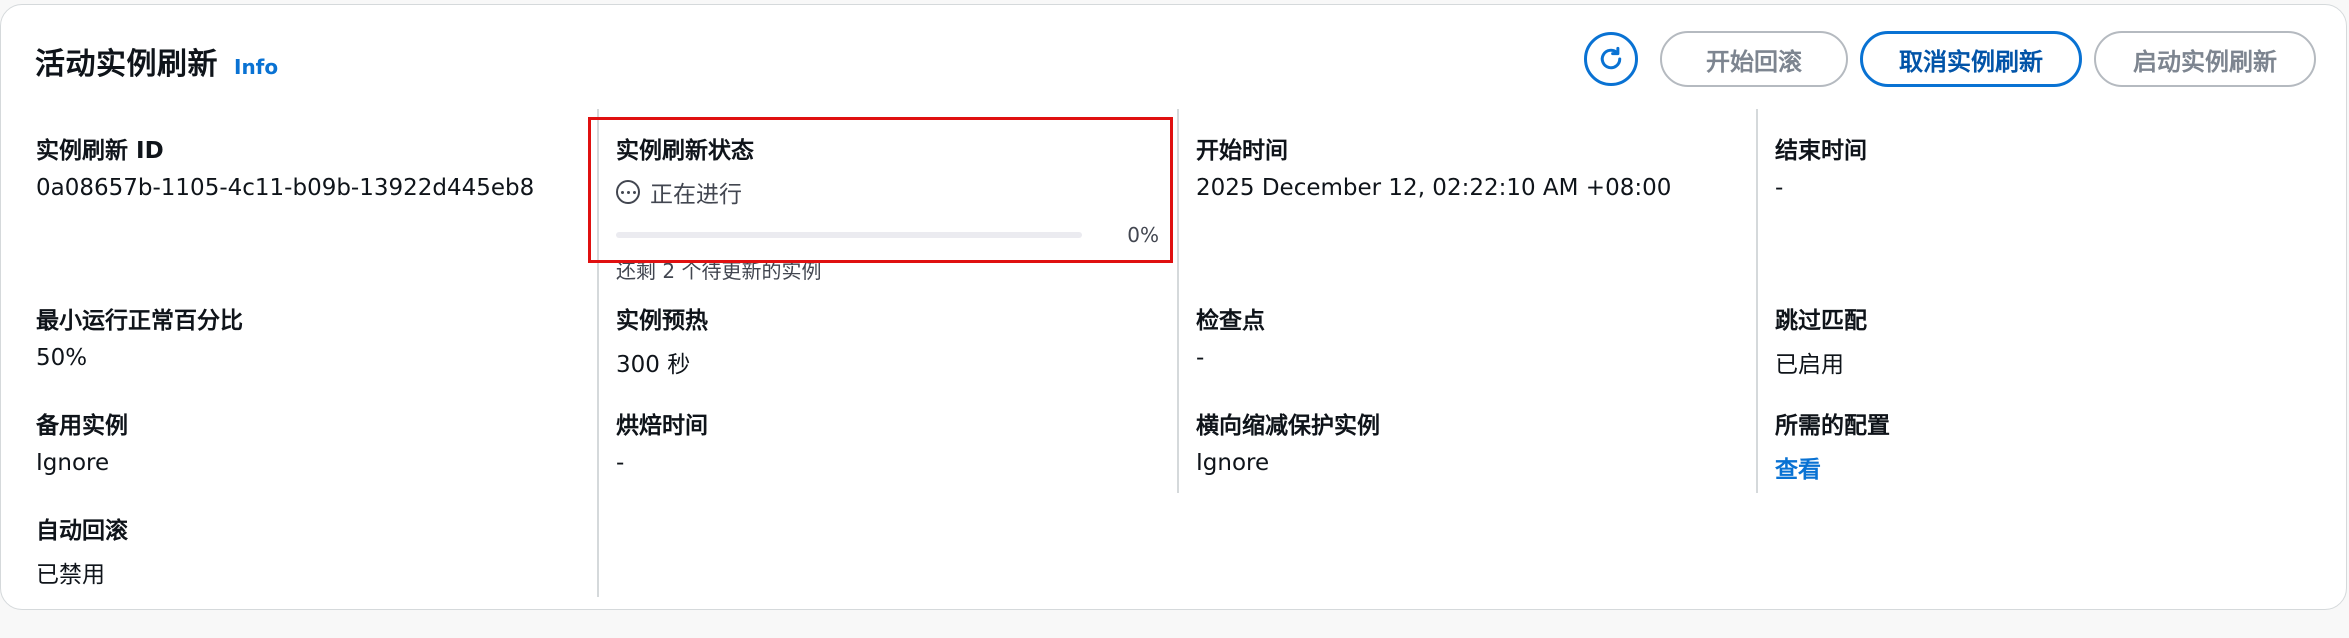 The height and width of the screenshot is (638, 2349). Describe the element at coordinates (1832, 426) in the screenshot. I see `field-label: 所需的配置` at that location.